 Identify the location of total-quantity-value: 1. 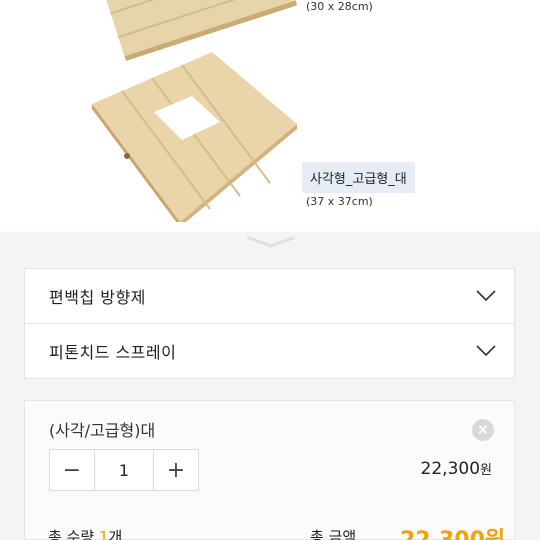
(103, 534).